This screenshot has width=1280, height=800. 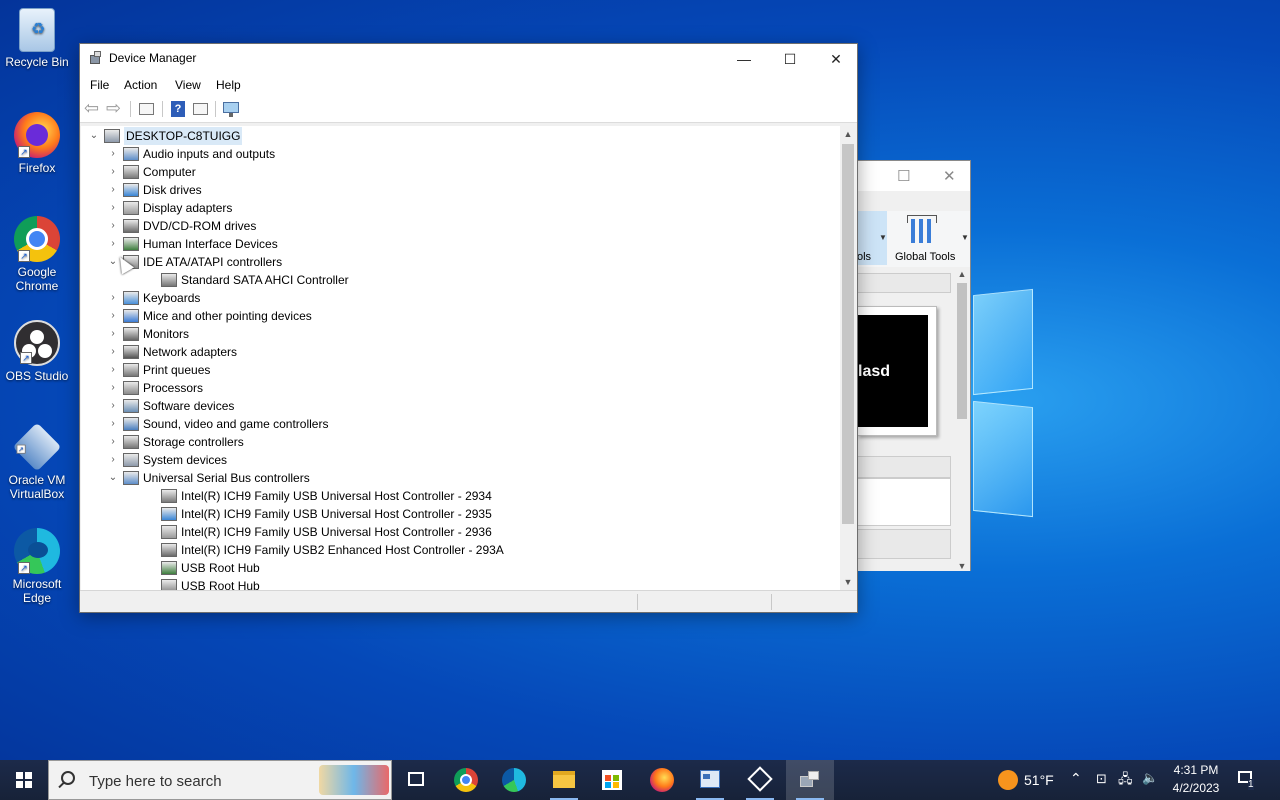 What do you see at coordinates (1076, 778) in the screenshot?
I see `show-hidden-icons-chevron-icon: ⌃` at bounding box center [1076, 778].